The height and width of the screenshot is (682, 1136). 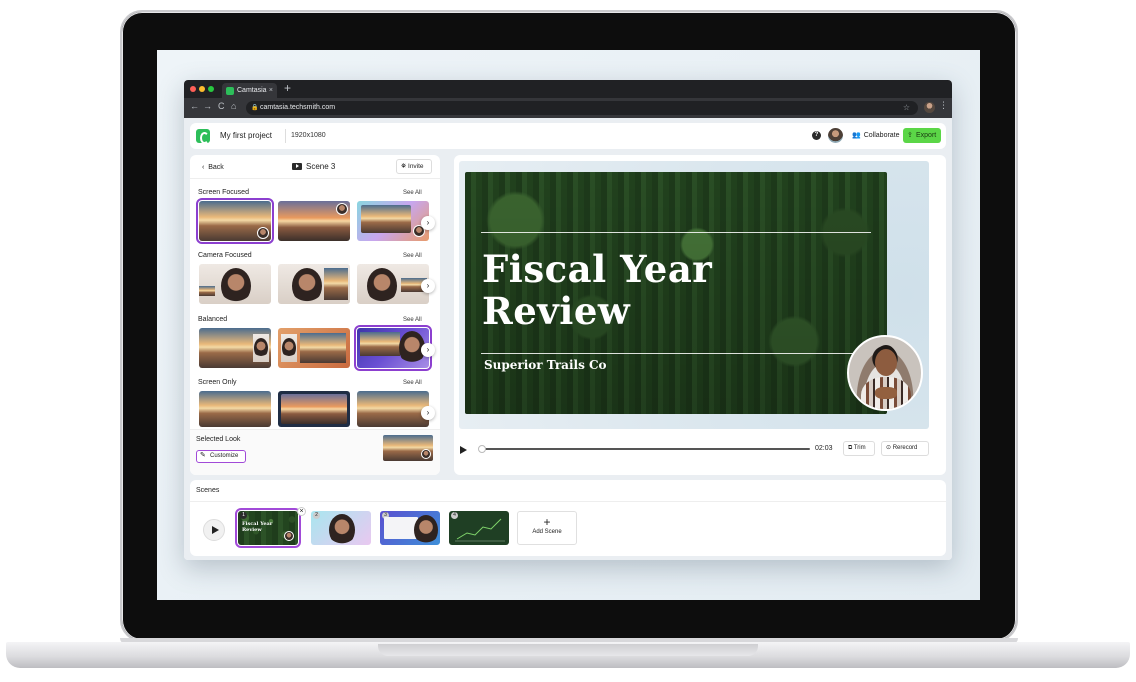 I want to click on slide-canvas: Fiscal Year Review Superior Trails Co, so click(x=676, y=293).